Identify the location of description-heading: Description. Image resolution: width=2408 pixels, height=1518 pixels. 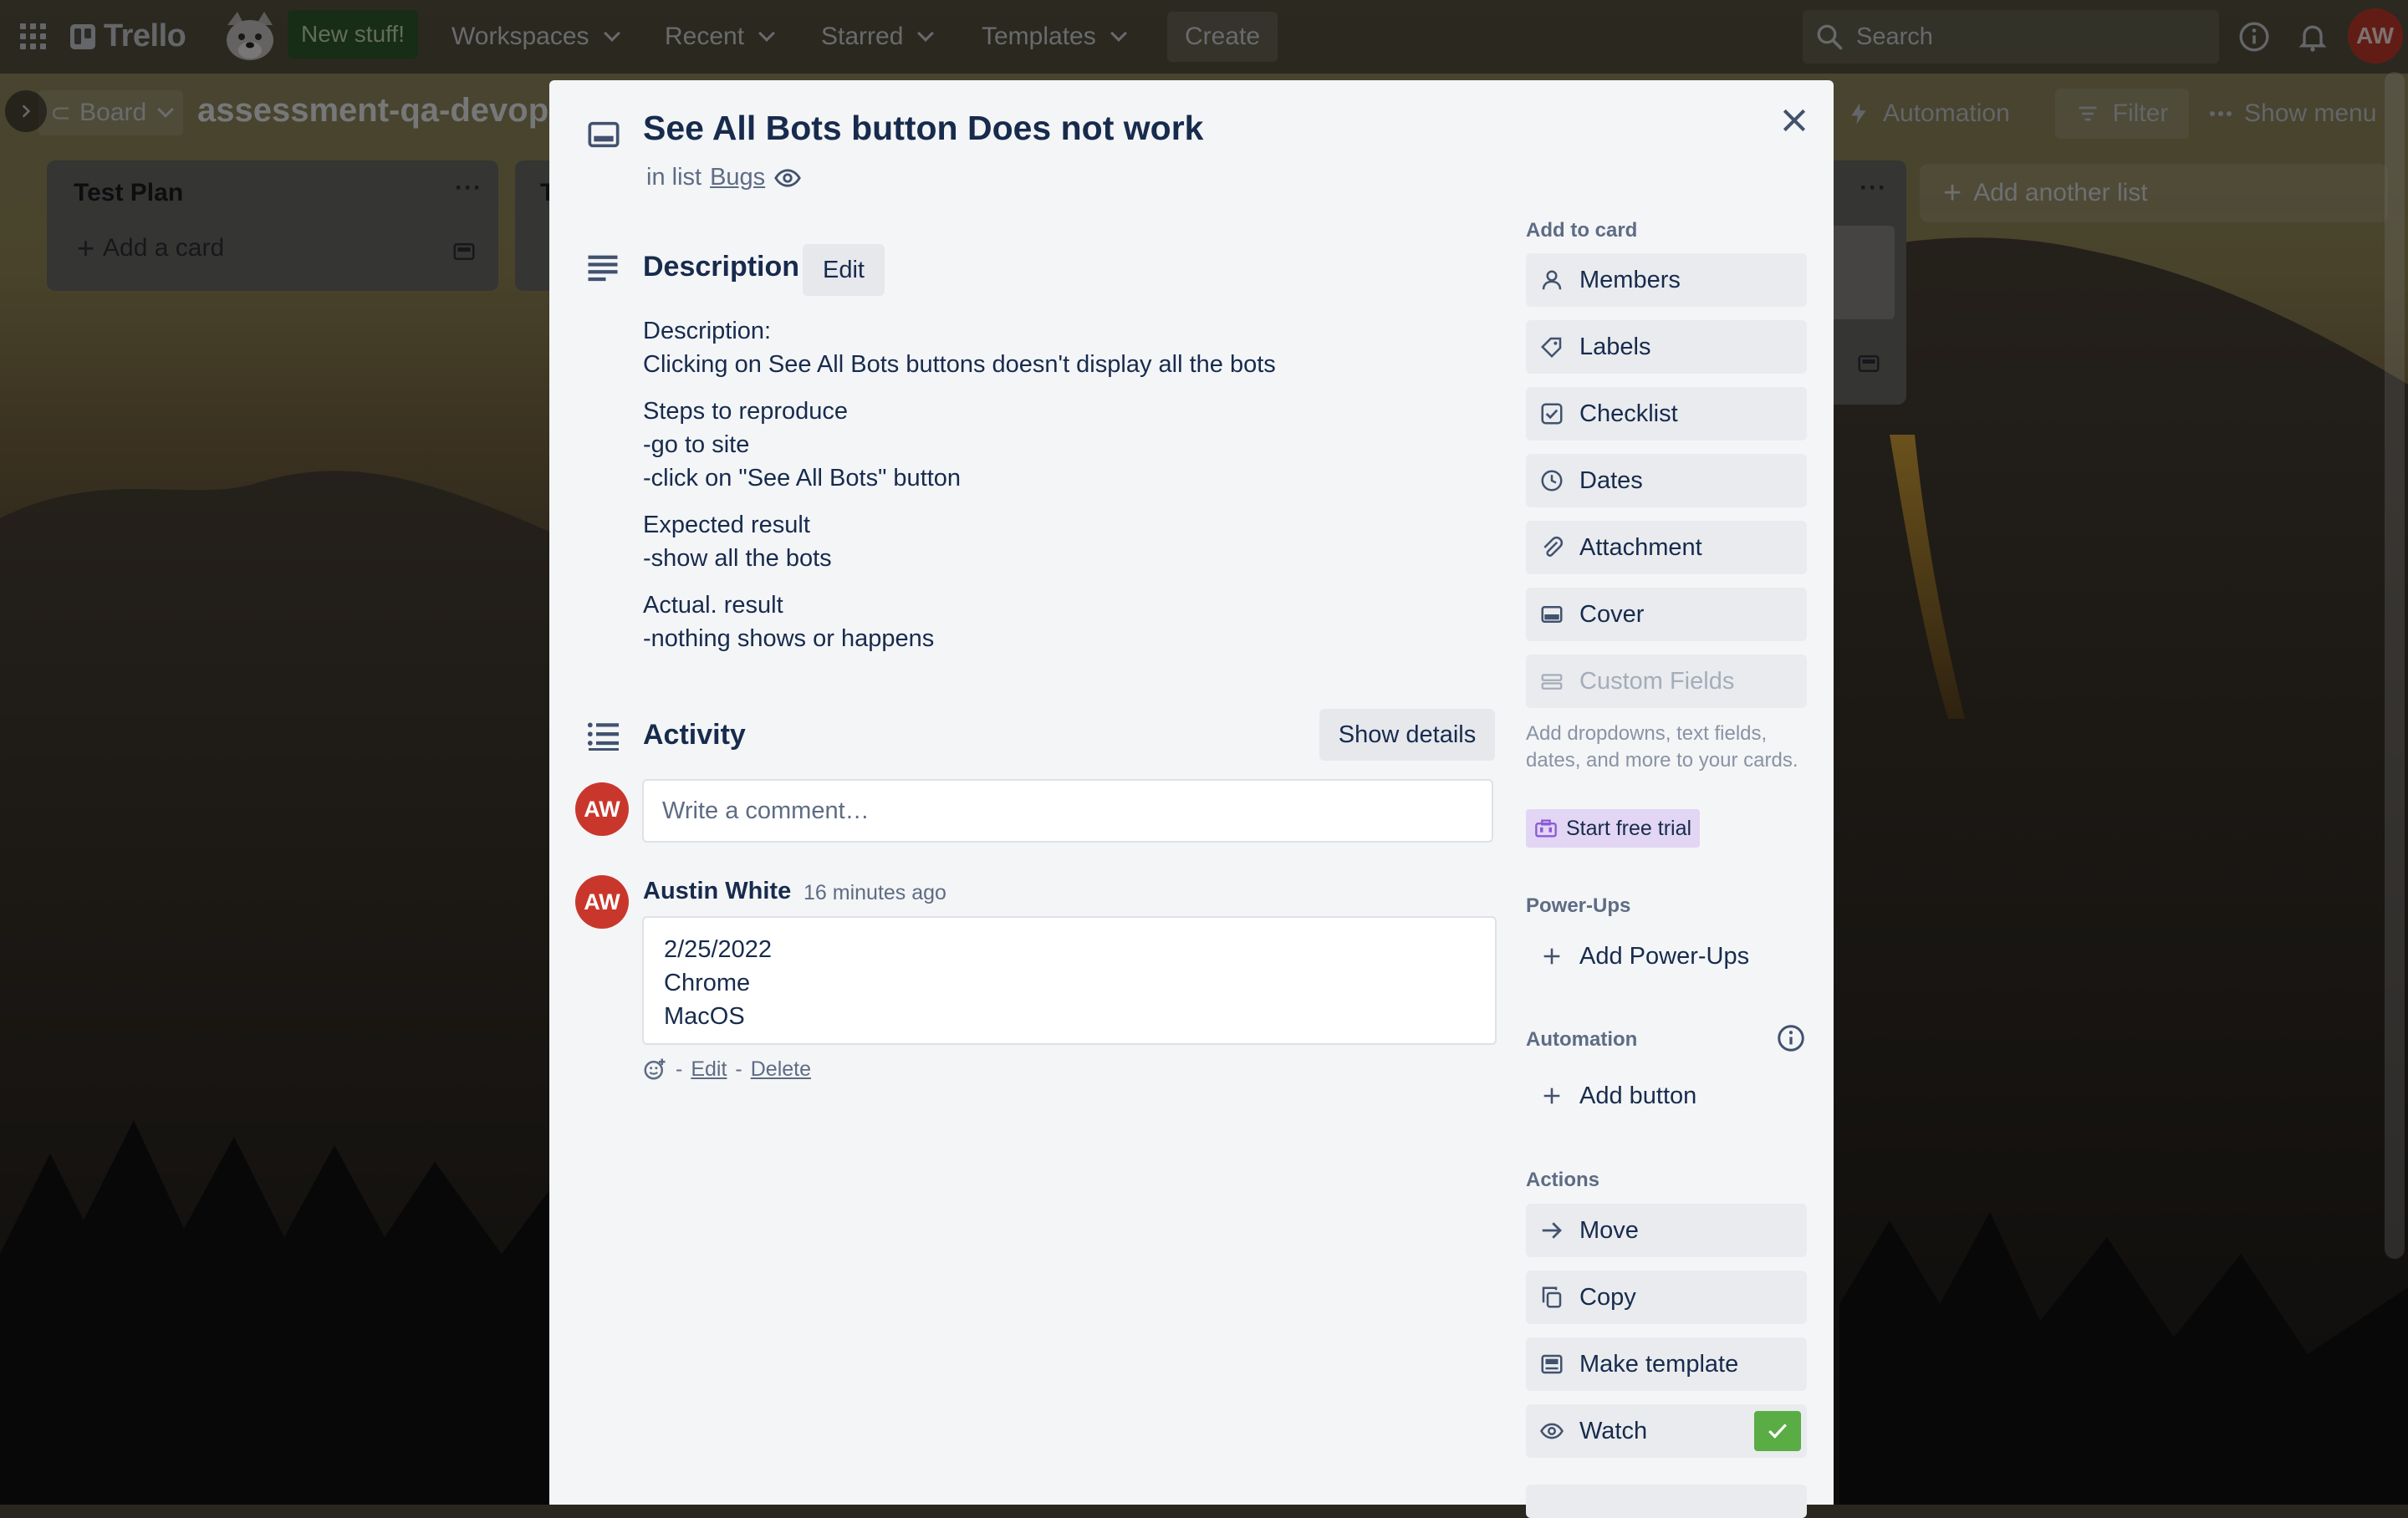
(721, 267).